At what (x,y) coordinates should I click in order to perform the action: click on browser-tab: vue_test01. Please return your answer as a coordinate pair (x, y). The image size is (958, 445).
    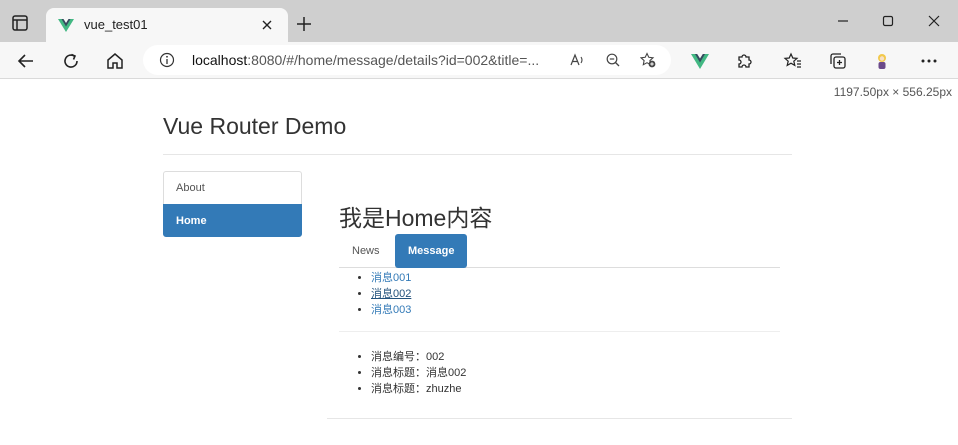
    Looking at the image, I should click on (167, 25).